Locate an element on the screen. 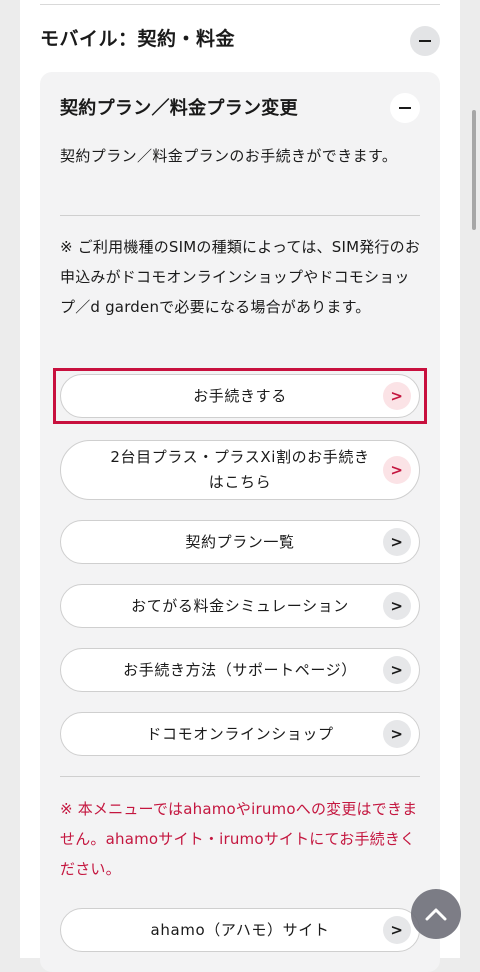  button-label: ドコモオンラインショップ is located at coordinates (240, 733).